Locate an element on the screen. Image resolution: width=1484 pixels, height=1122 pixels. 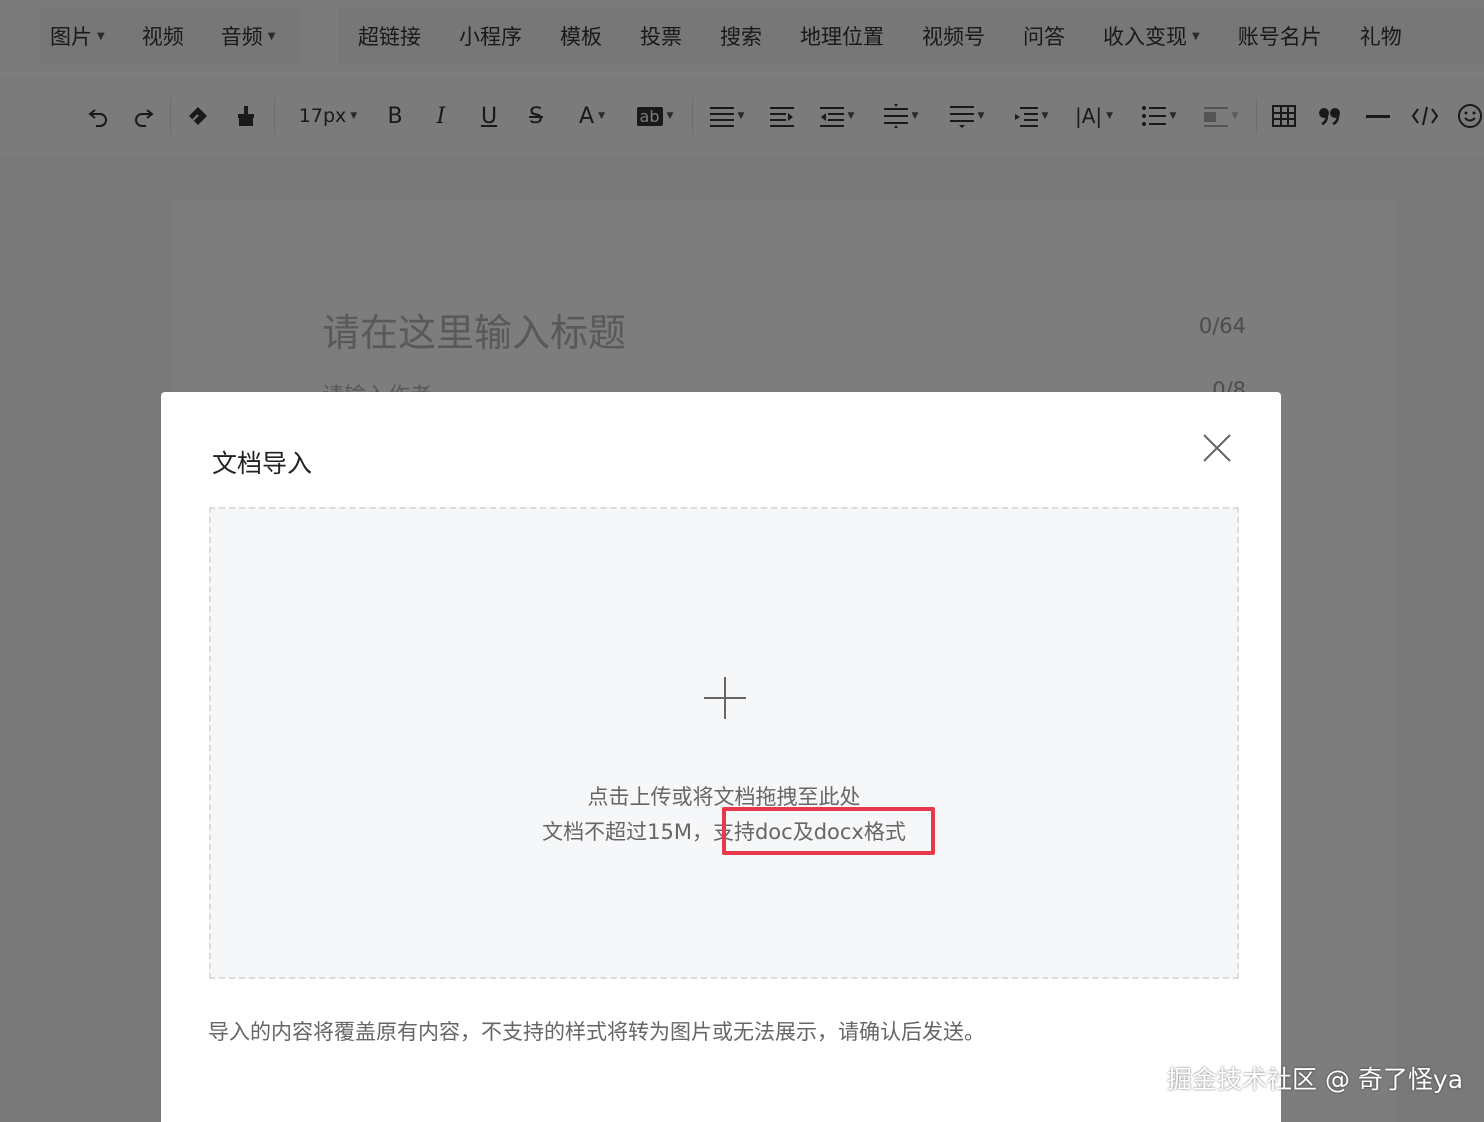
annotation-highlight-box is located at coordinates (828, 831).